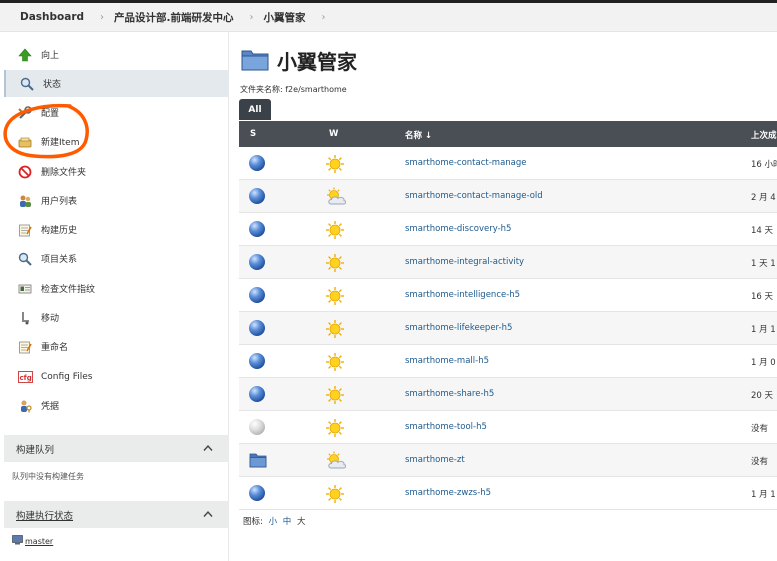 This screenshot has width=777, height=561. I want to click on sidebar-item-label: Config Files, so click(67, 376).